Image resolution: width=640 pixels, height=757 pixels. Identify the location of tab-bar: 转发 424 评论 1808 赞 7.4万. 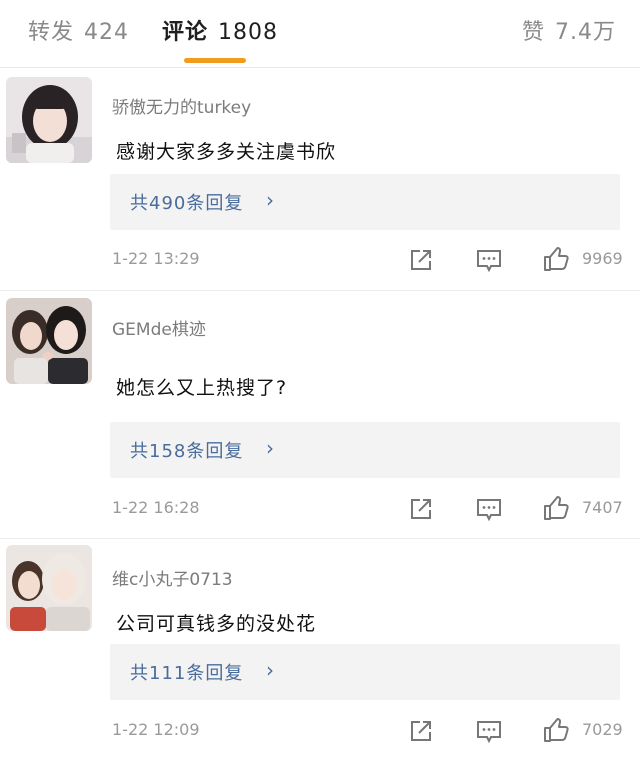
(320, 34).